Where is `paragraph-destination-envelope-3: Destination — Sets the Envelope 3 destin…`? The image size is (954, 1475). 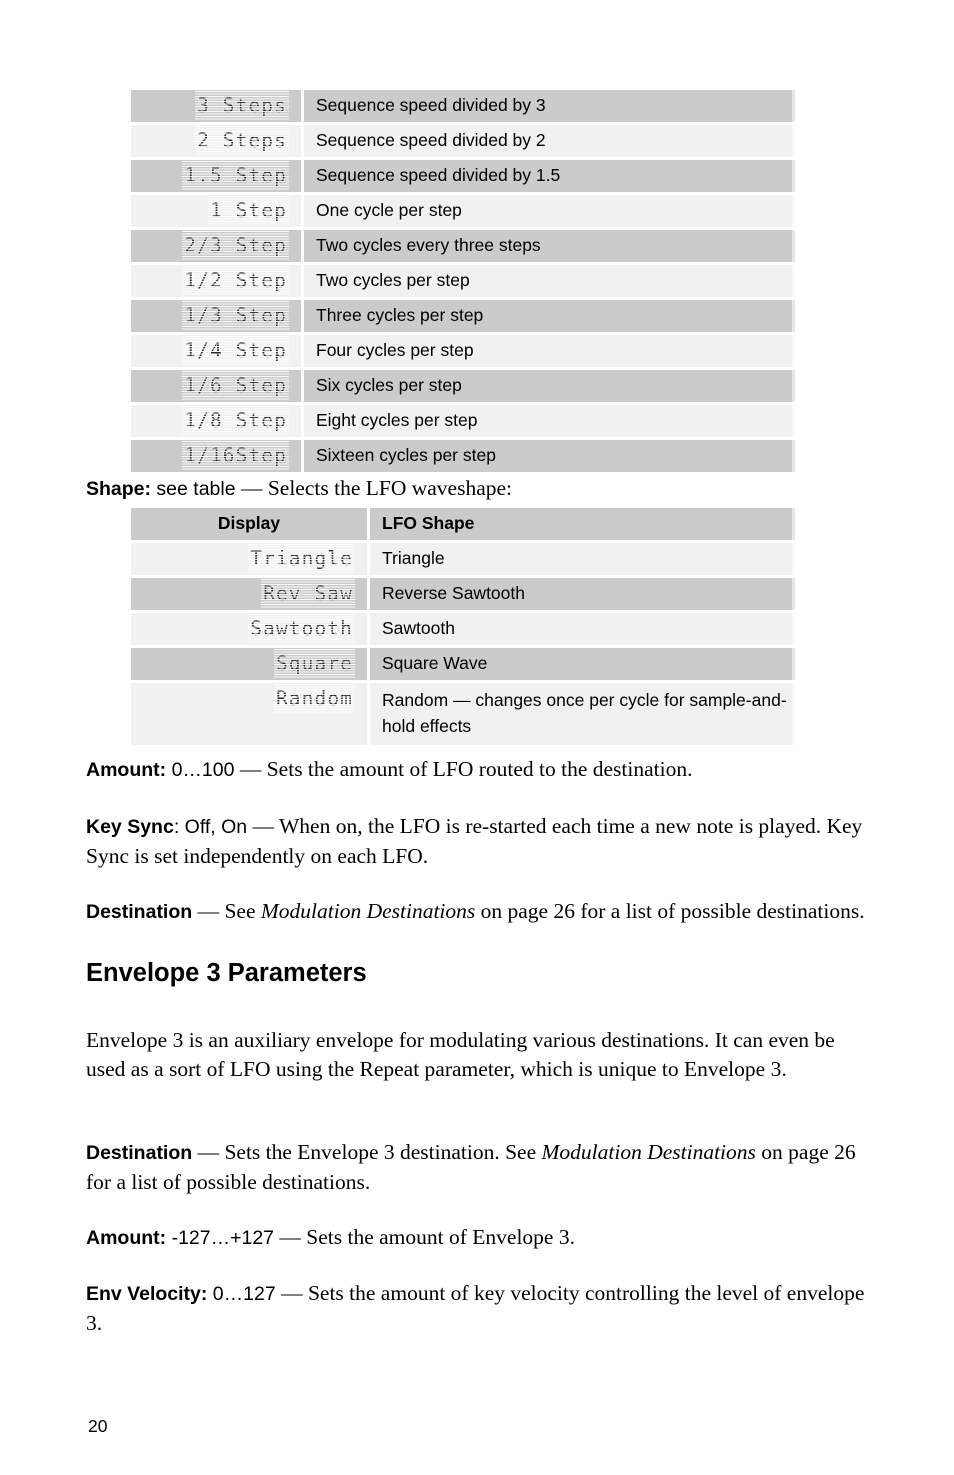 paragraph-destination-envelope-3: Destination — Sets the Envelope 3 destin… is located at coordinates (481, 1168).